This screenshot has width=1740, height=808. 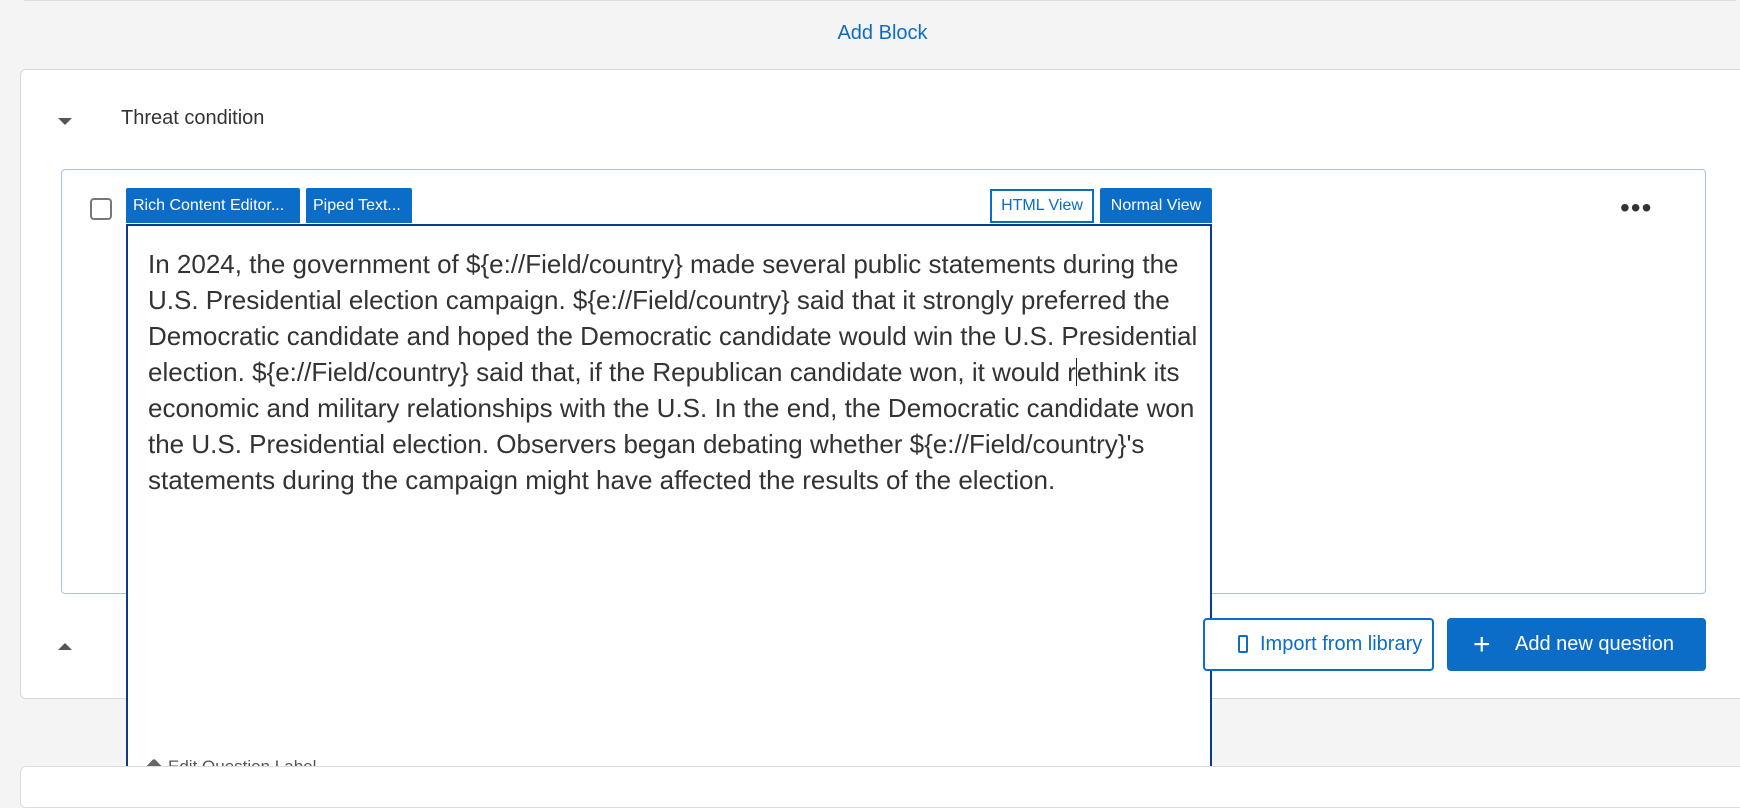 I want to click on import-from-library-button: Import from library, so click(x=1318, y=644).